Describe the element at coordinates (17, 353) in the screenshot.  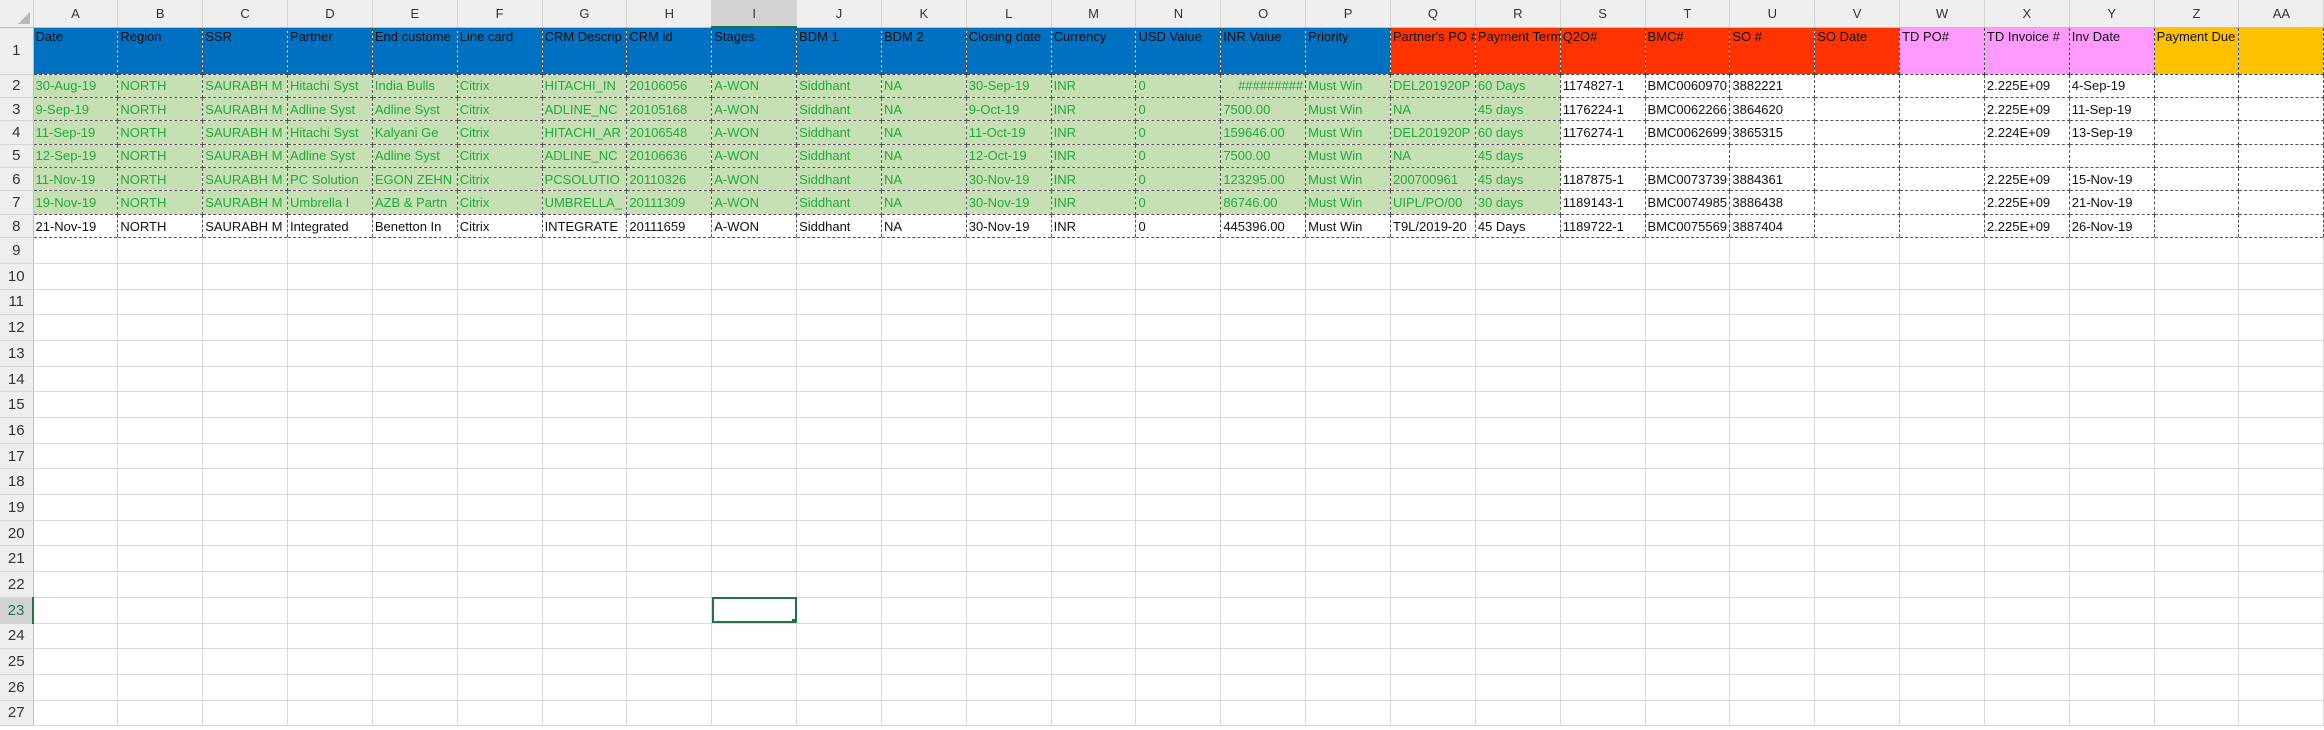
I see `row-header-13: 13` at that location.